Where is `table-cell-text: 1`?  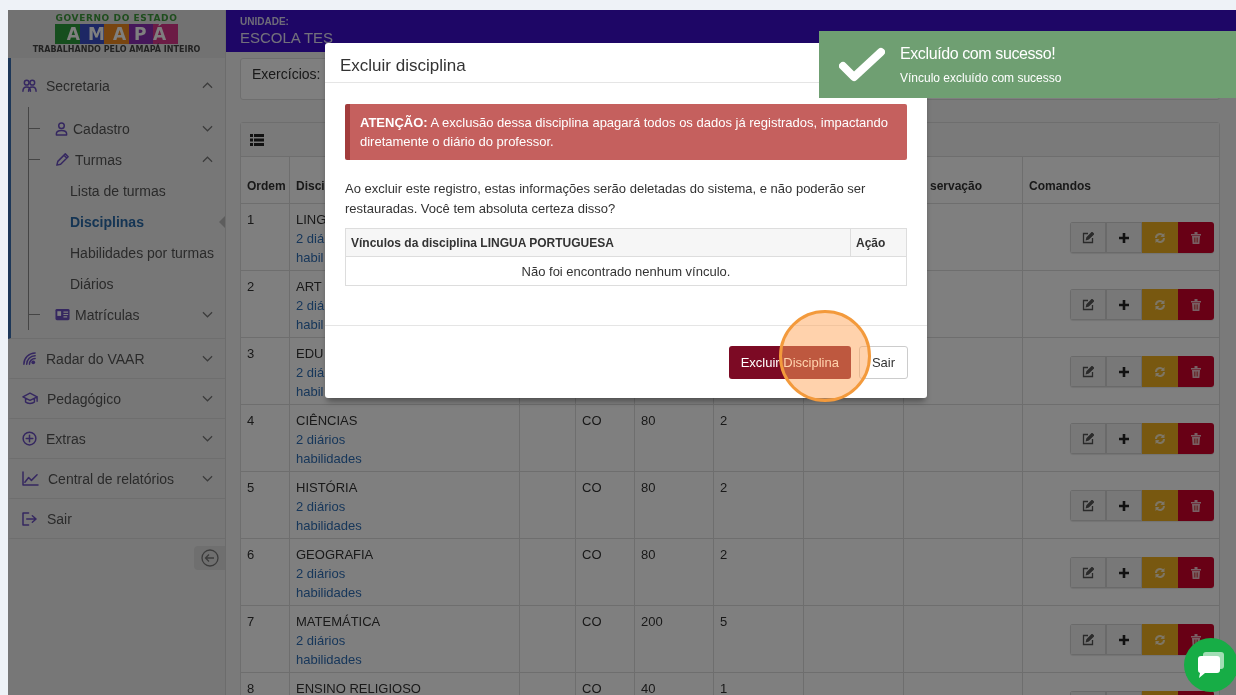
table-cell-text: 1 is located at coordinates (724, 687).